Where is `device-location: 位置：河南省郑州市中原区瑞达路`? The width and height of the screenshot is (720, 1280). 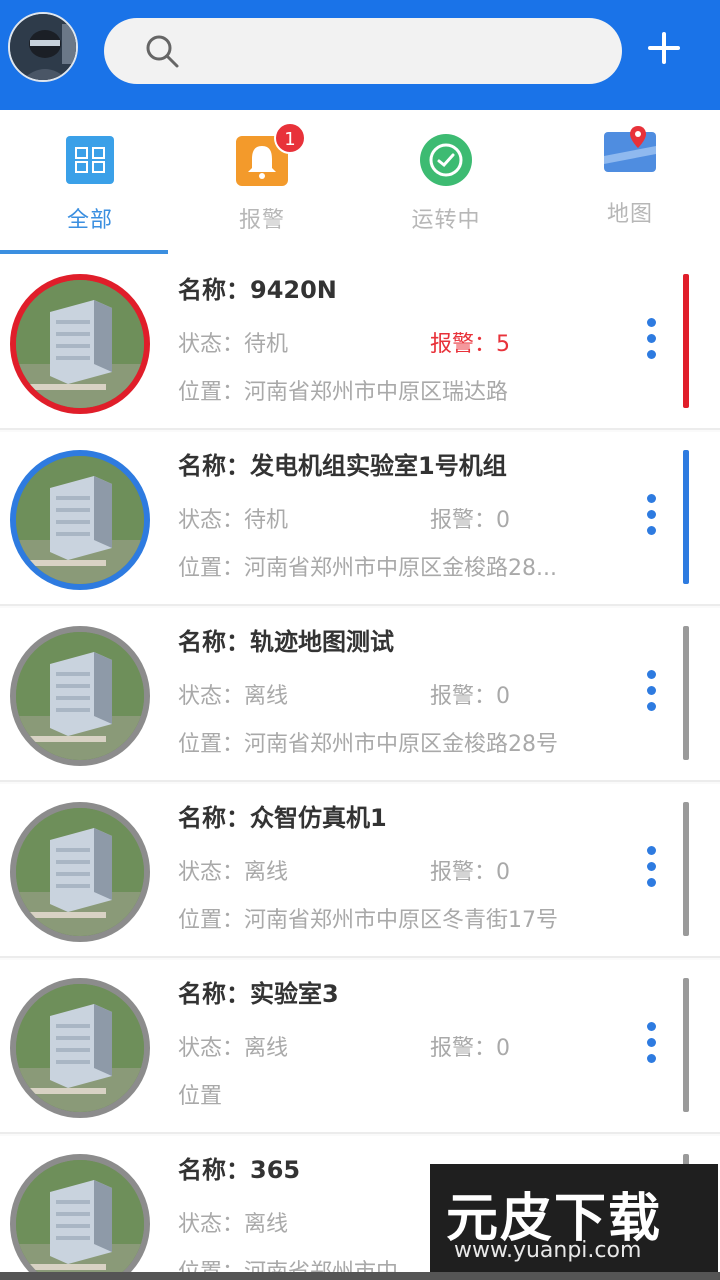
device-location: 位置：河南省郑州市中原区瑞达路 is located at coordinates (343, 392).